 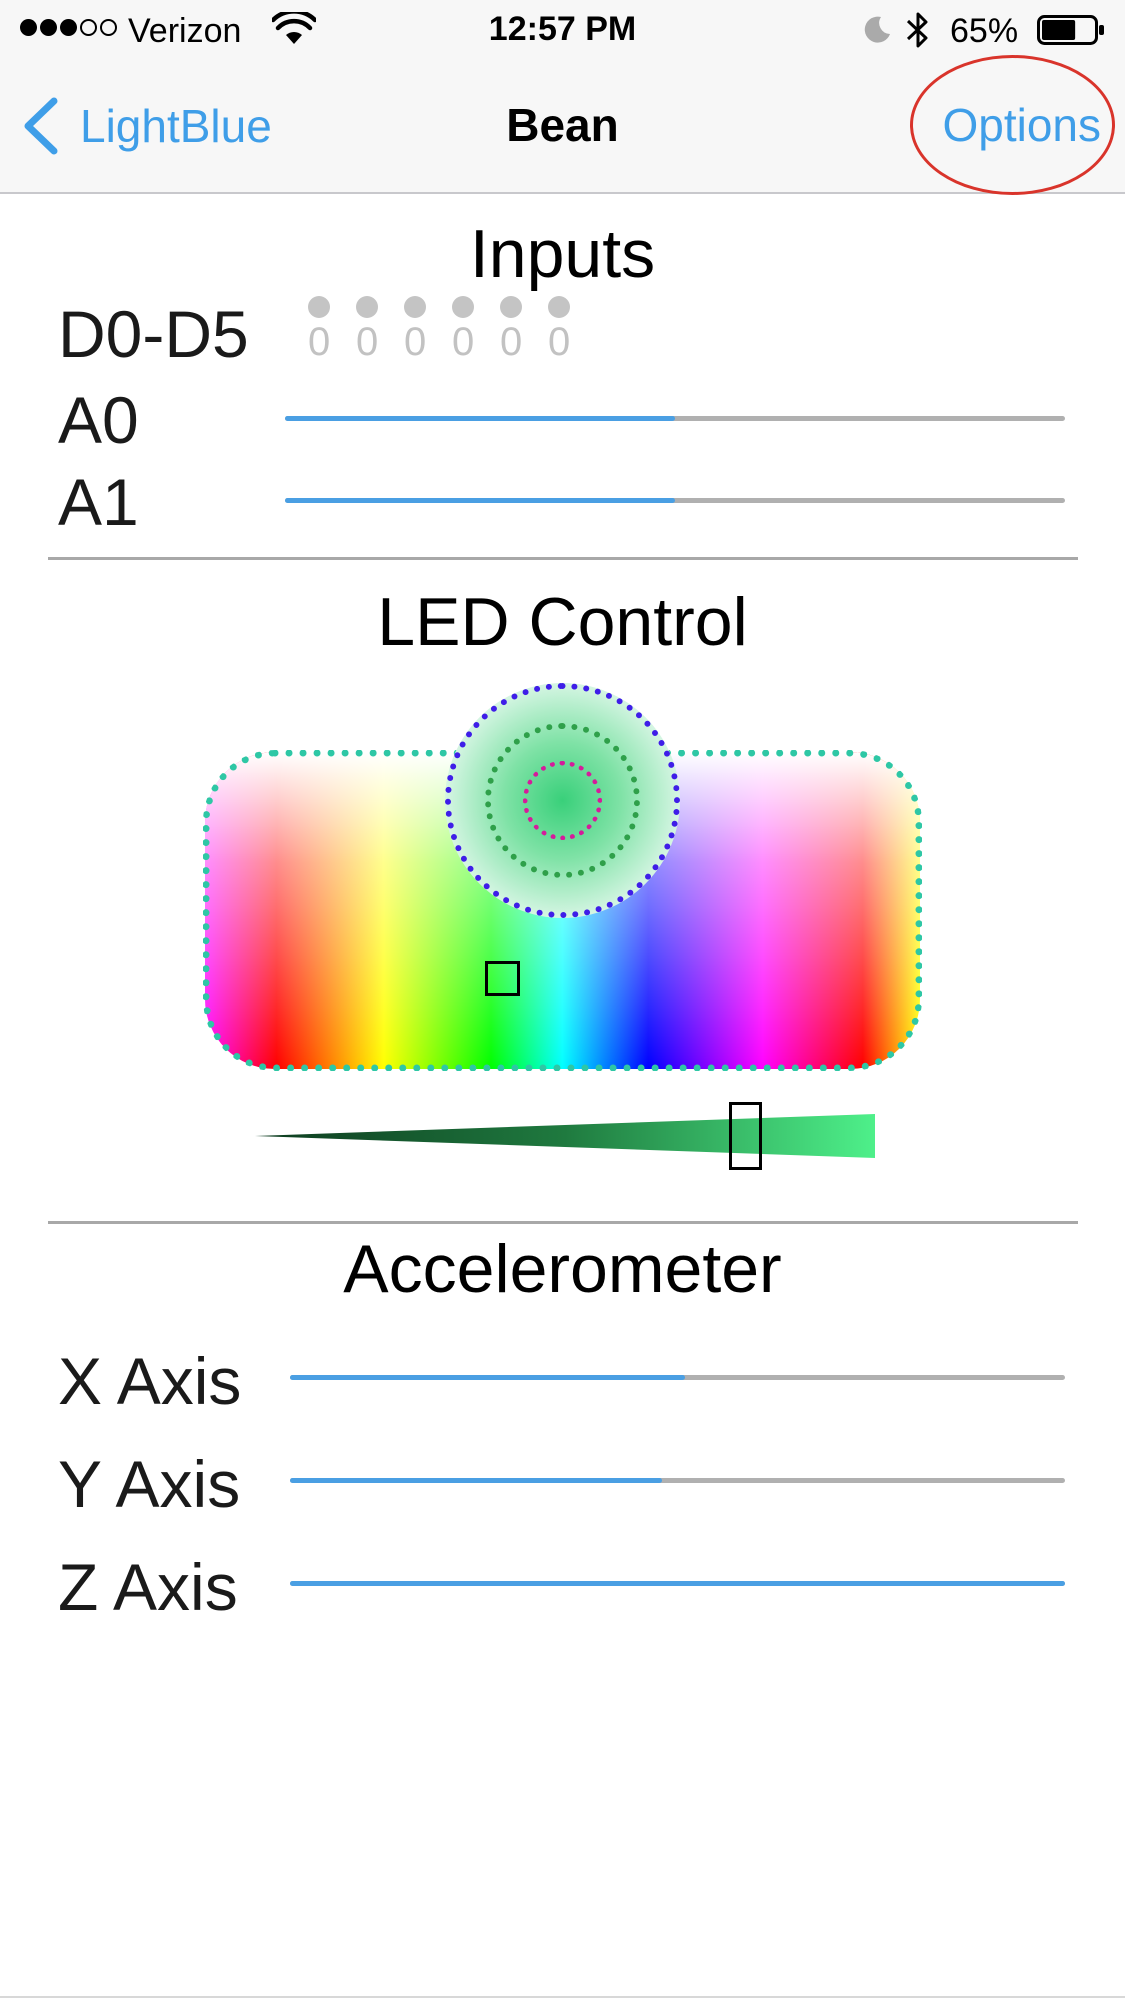 I want to click on x-axis-label: X Axis, so click(x=150, y=1381).